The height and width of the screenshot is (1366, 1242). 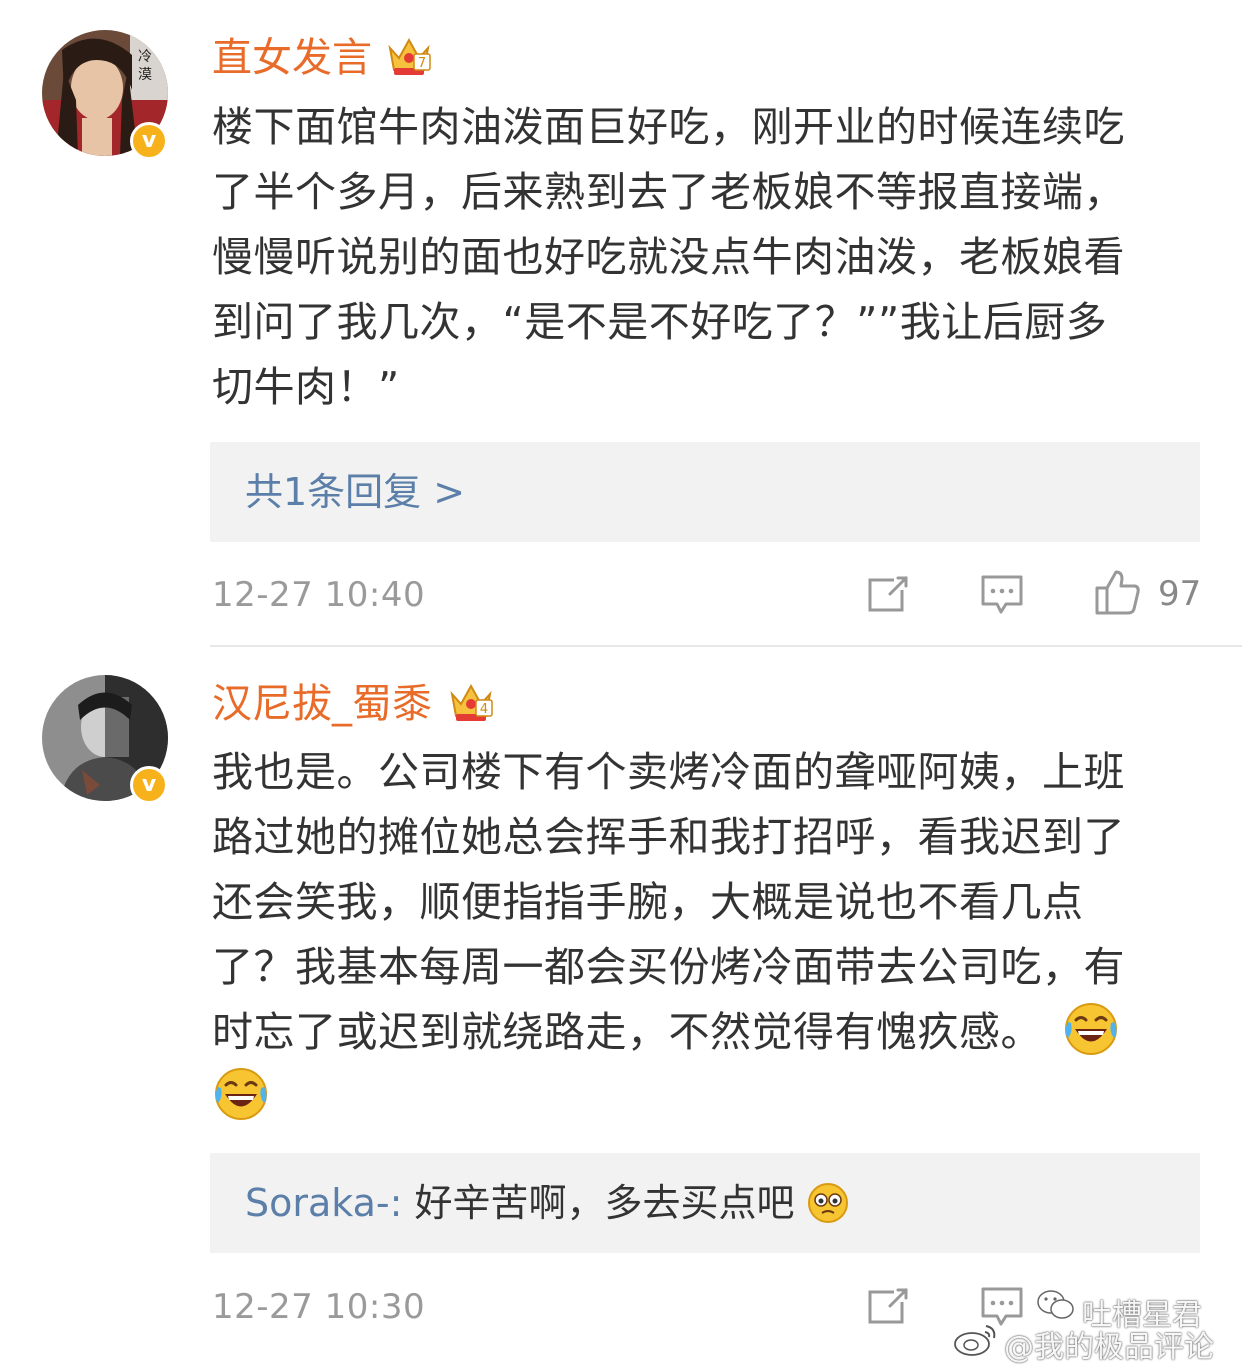 What do you see at coordinates (422, 63) in the screenshot?
I see `svg-text: 7` at bounding box center [422, 63].